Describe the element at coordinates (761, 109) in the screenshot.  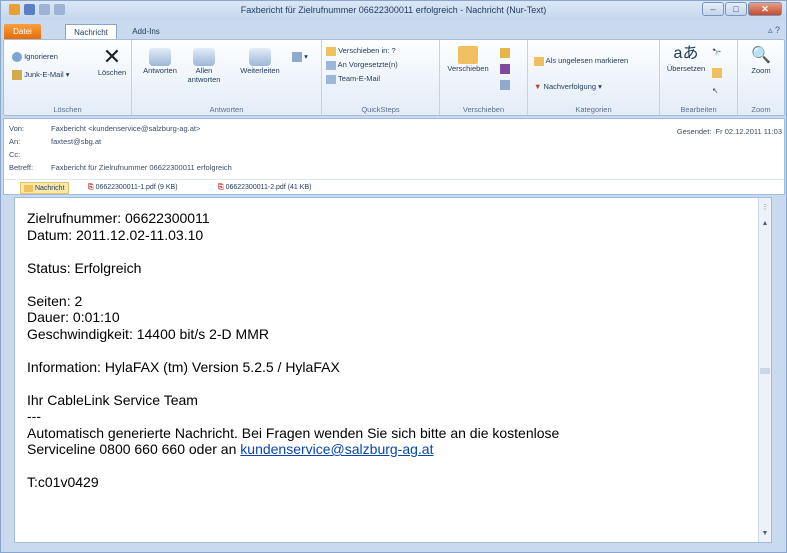
I see `group-label-zoom: Zoom` at that location.